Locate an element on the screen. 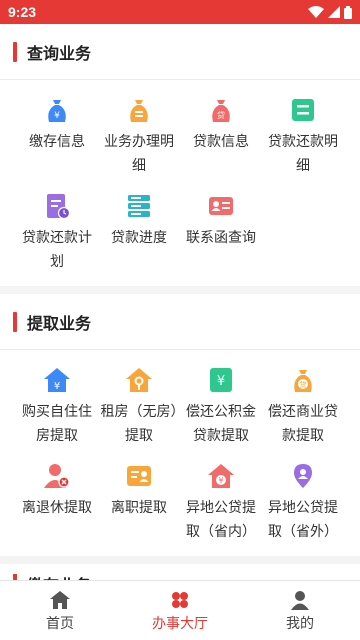 The height and width of the screenshot is (640, 360). document-clock-icon is located at coordinates (57, 206).